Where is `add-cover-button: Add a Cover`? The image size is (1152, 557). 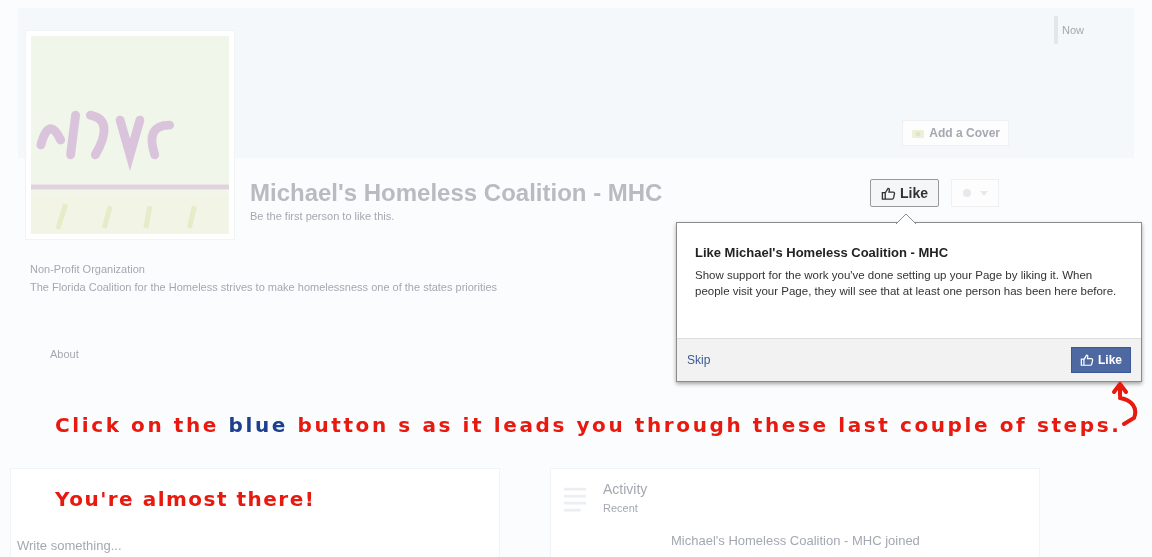
add-cover-button: Add a Cover is located at coordinates (955, 133).